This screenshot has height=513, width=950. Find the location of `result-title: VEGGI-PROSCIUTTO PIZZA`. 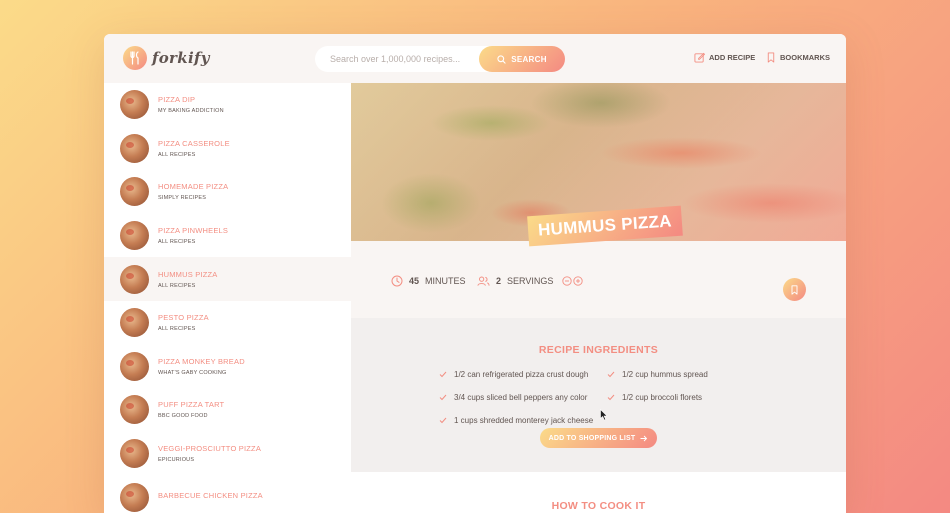

result-title: VEGGI-PROSCIUTTO PIZZA is located at coordinates (210, 449).